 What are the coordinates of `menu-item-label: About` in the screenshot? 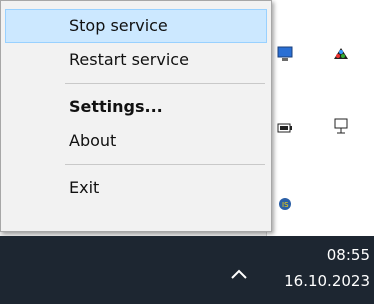 It's located at (93, 140).